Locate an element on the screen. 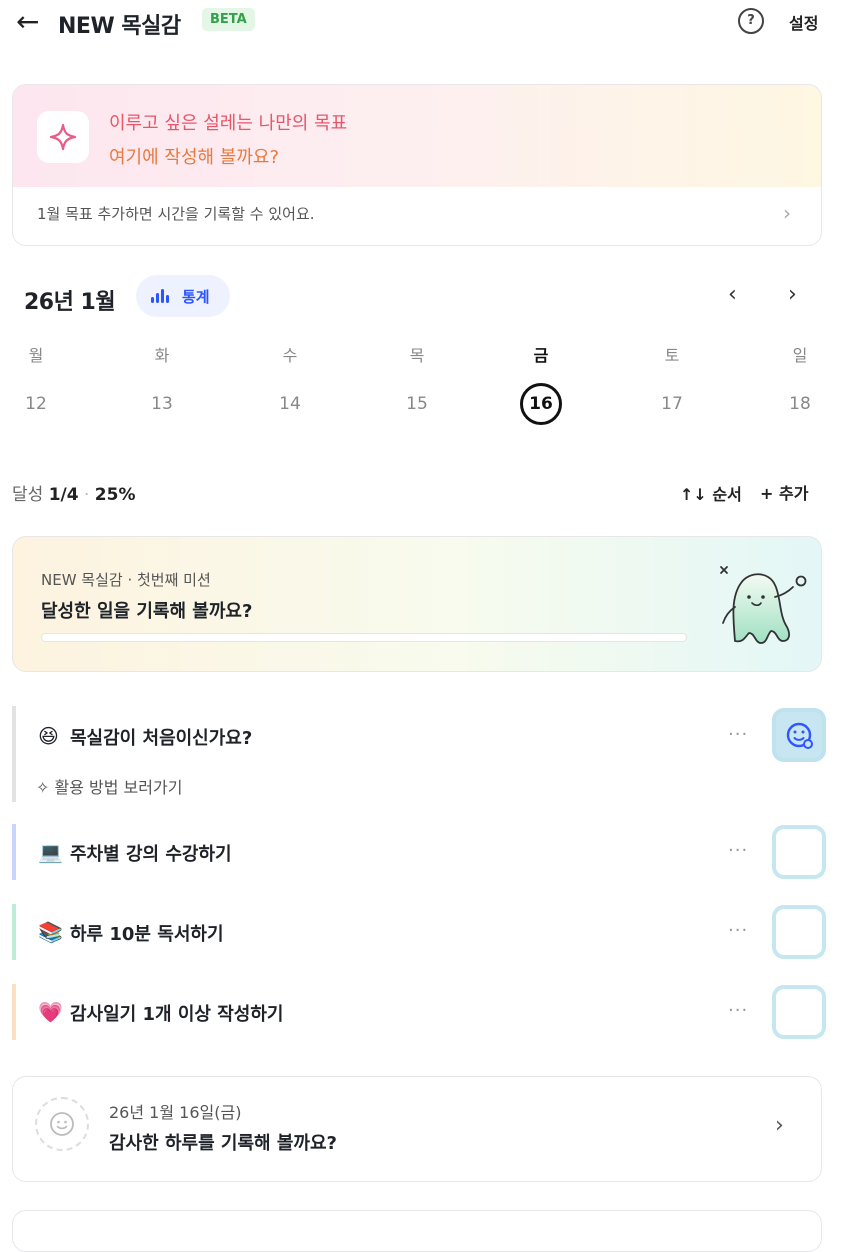 The image size is (844, 1252). achievement-summary: 달성 1/4 · 25% is located at coordinates (73, 492).